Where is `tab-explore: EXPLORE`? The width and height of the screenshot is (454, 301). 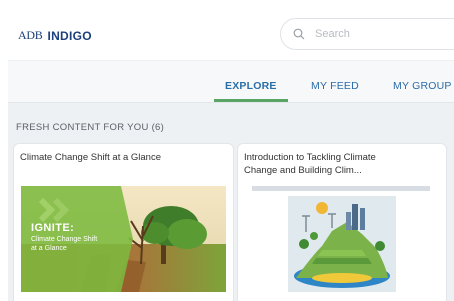 tab-explore: EXPLORE is located at coordinates (251, 86).